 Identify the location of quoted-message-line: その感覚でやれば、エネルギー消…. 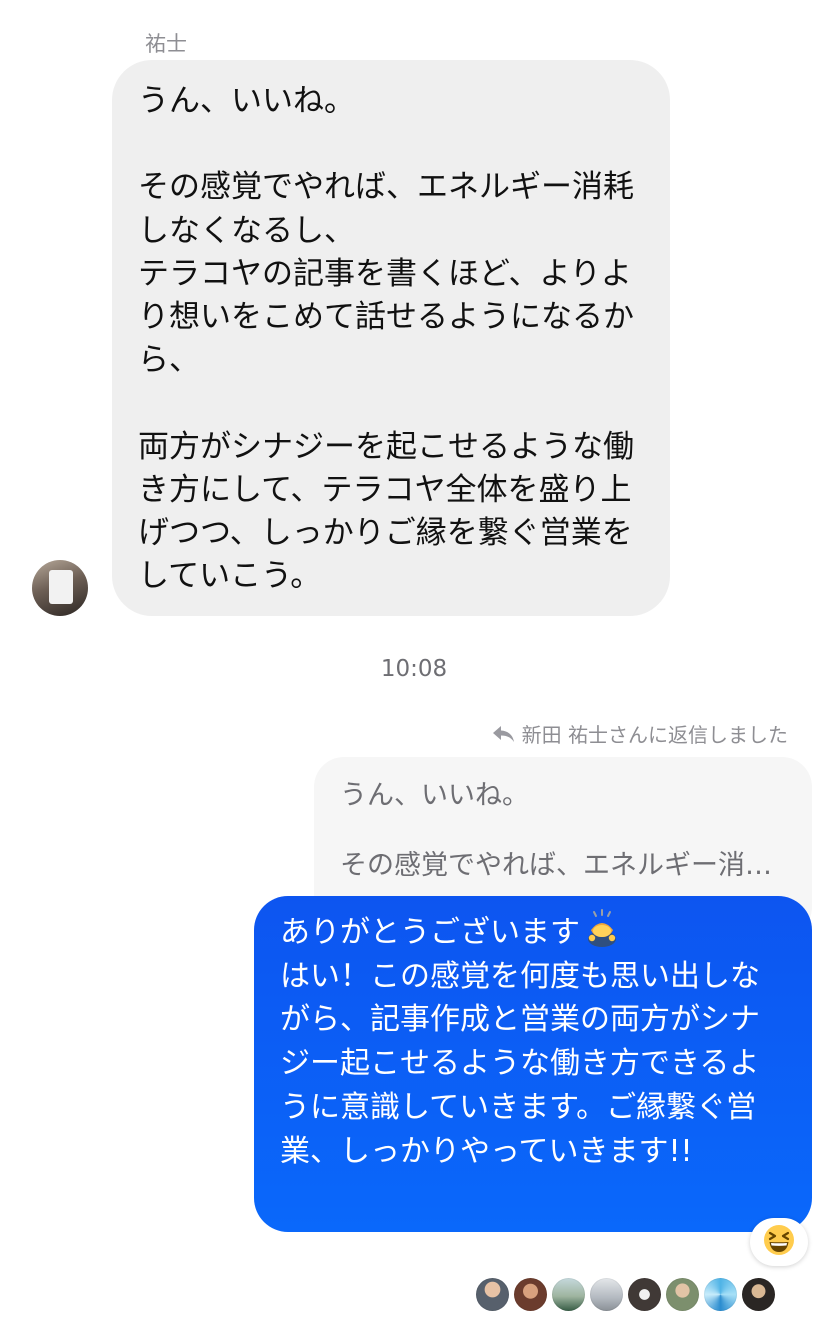
(556, 865).